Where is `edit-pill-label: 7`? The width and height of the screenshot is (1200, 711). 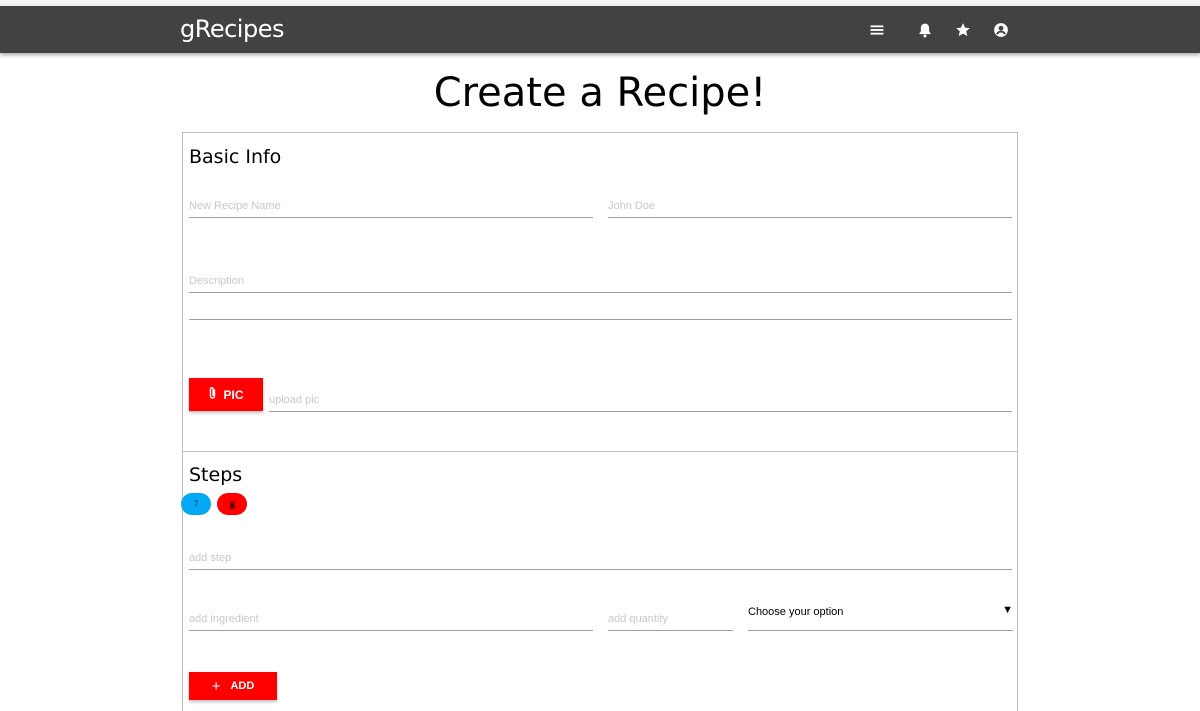
edit-pill-label: 7 is located at coordinates (196, 504).